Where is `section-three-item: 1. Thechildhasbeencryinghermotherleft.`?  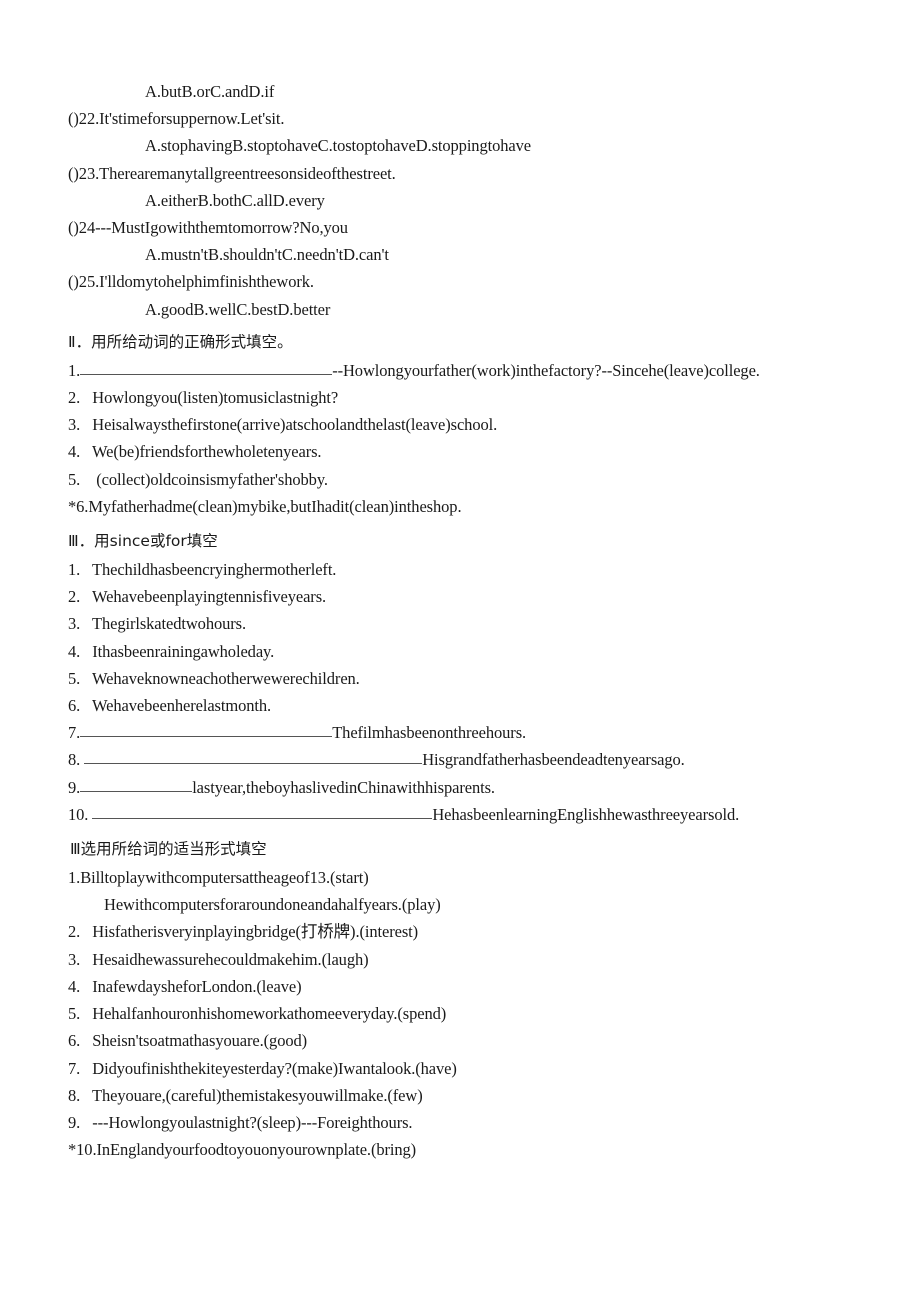
section-three-item: 1. Thechildhasbeencryinghermotherleft. is located at coordinates (460, 569).